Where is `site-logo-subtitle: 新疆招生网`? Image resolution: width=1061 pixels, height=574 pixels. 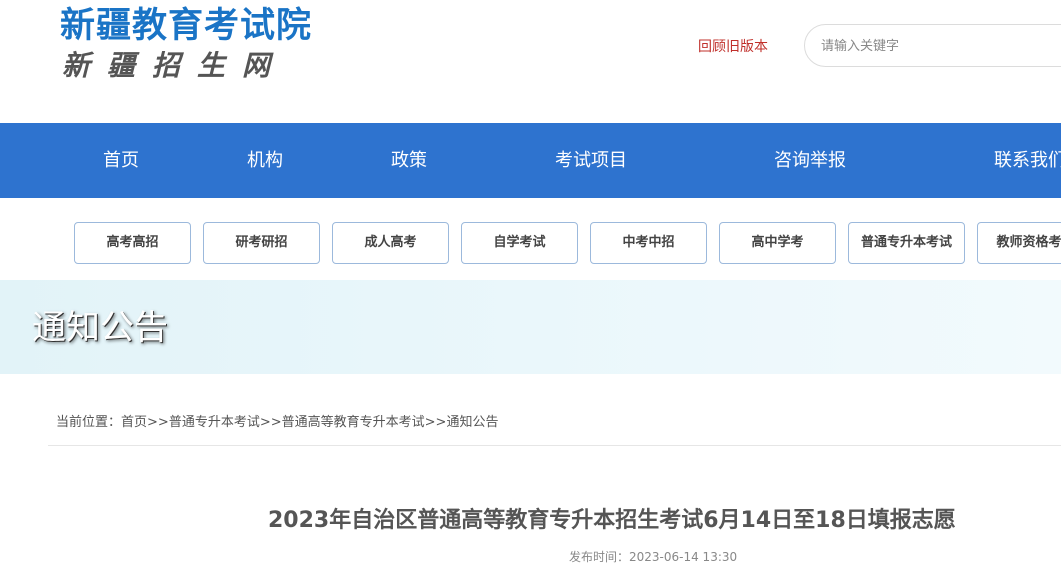
site-logo-subtitle: 新疆招生网 is located at coordinates (175, 65).